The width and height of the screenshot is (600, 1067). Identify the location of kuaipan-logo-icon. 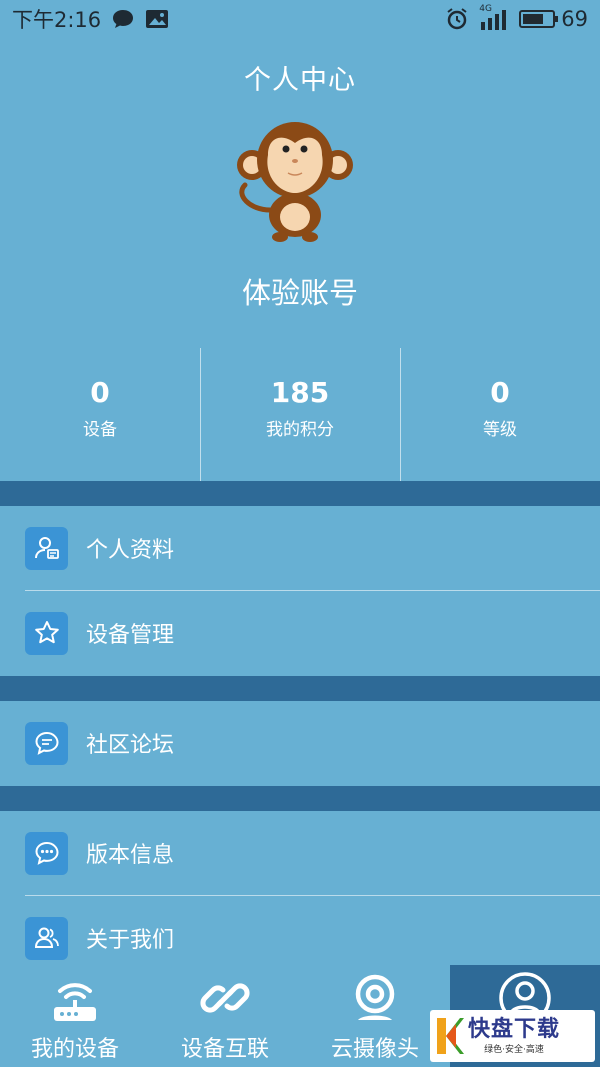
(450, 1036).